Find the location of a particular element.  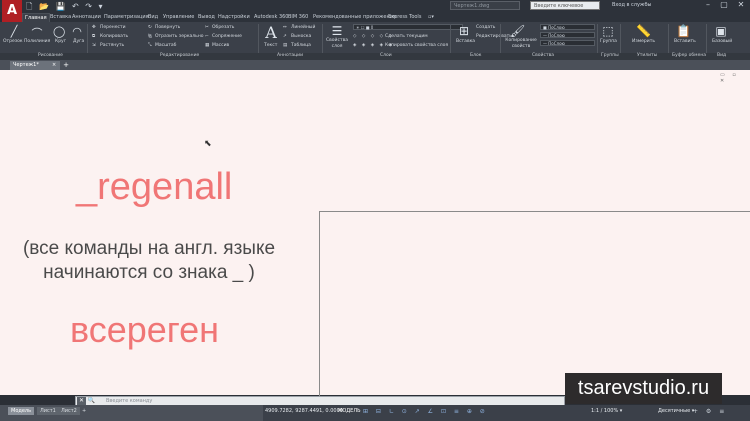

search-input: Введите ключевое слово/фразу is located at coordinates (565, 9).